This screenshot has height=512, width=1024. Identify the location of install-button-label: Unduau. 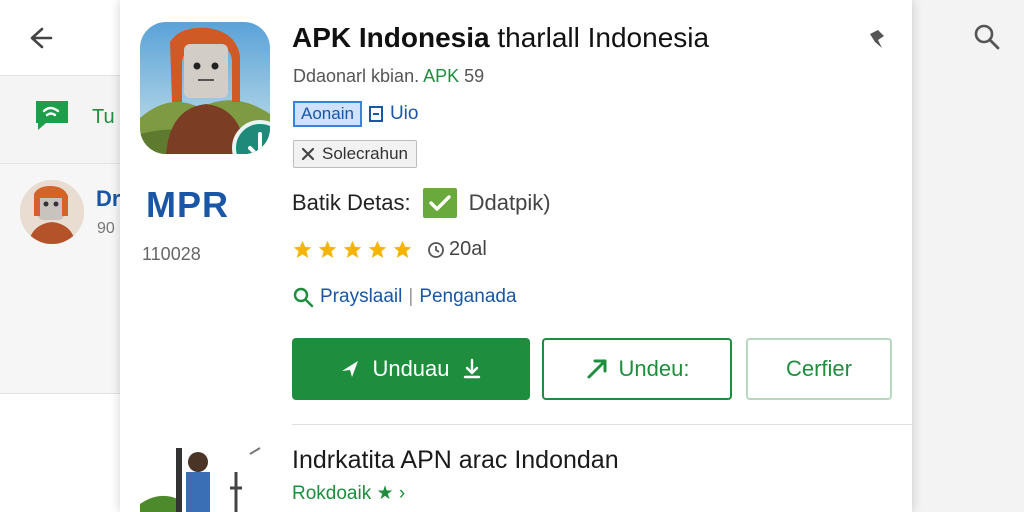
(411, 368).